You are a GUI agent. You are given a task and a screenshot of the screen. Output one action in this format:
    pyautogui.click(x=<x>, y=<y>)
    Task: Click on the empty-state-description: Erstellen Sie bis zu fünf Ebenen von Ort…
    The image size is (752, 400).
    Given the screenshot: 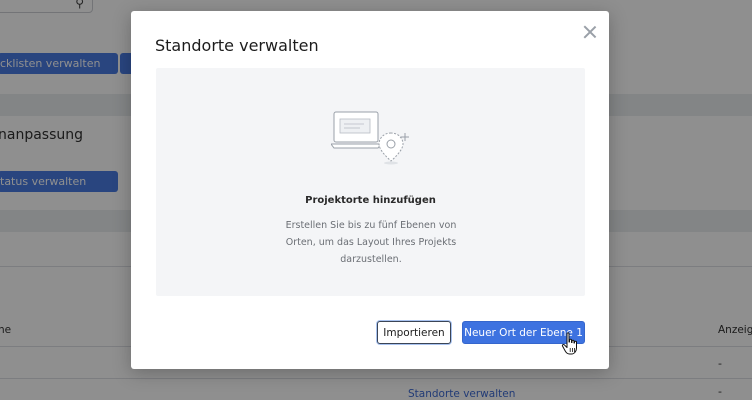 What is the action you would take?
    pyautogui.click(x=371, y=242)
    